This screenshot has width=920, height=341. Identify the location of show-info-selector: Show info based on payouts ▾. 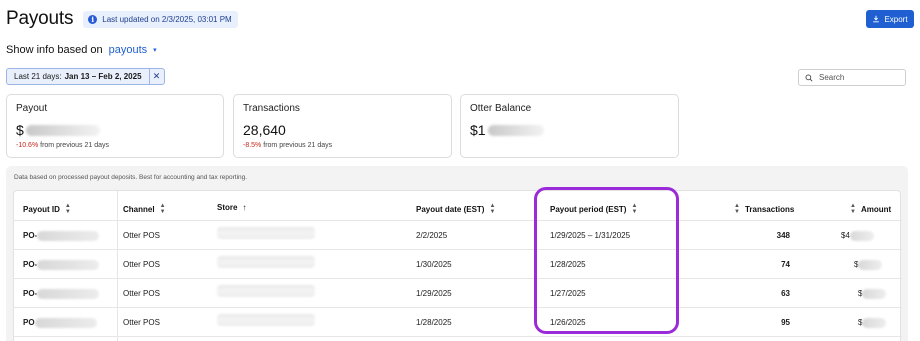
(81, 50).